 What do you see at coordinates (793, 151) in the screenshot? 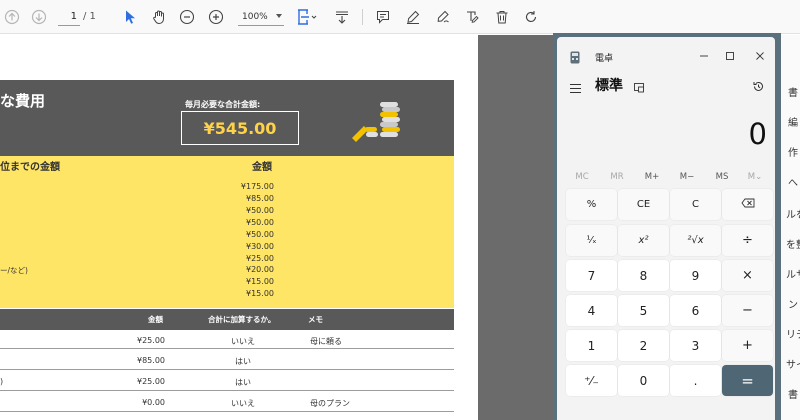
I see `side-panel-text: 作` at bounding box center [793, 151].